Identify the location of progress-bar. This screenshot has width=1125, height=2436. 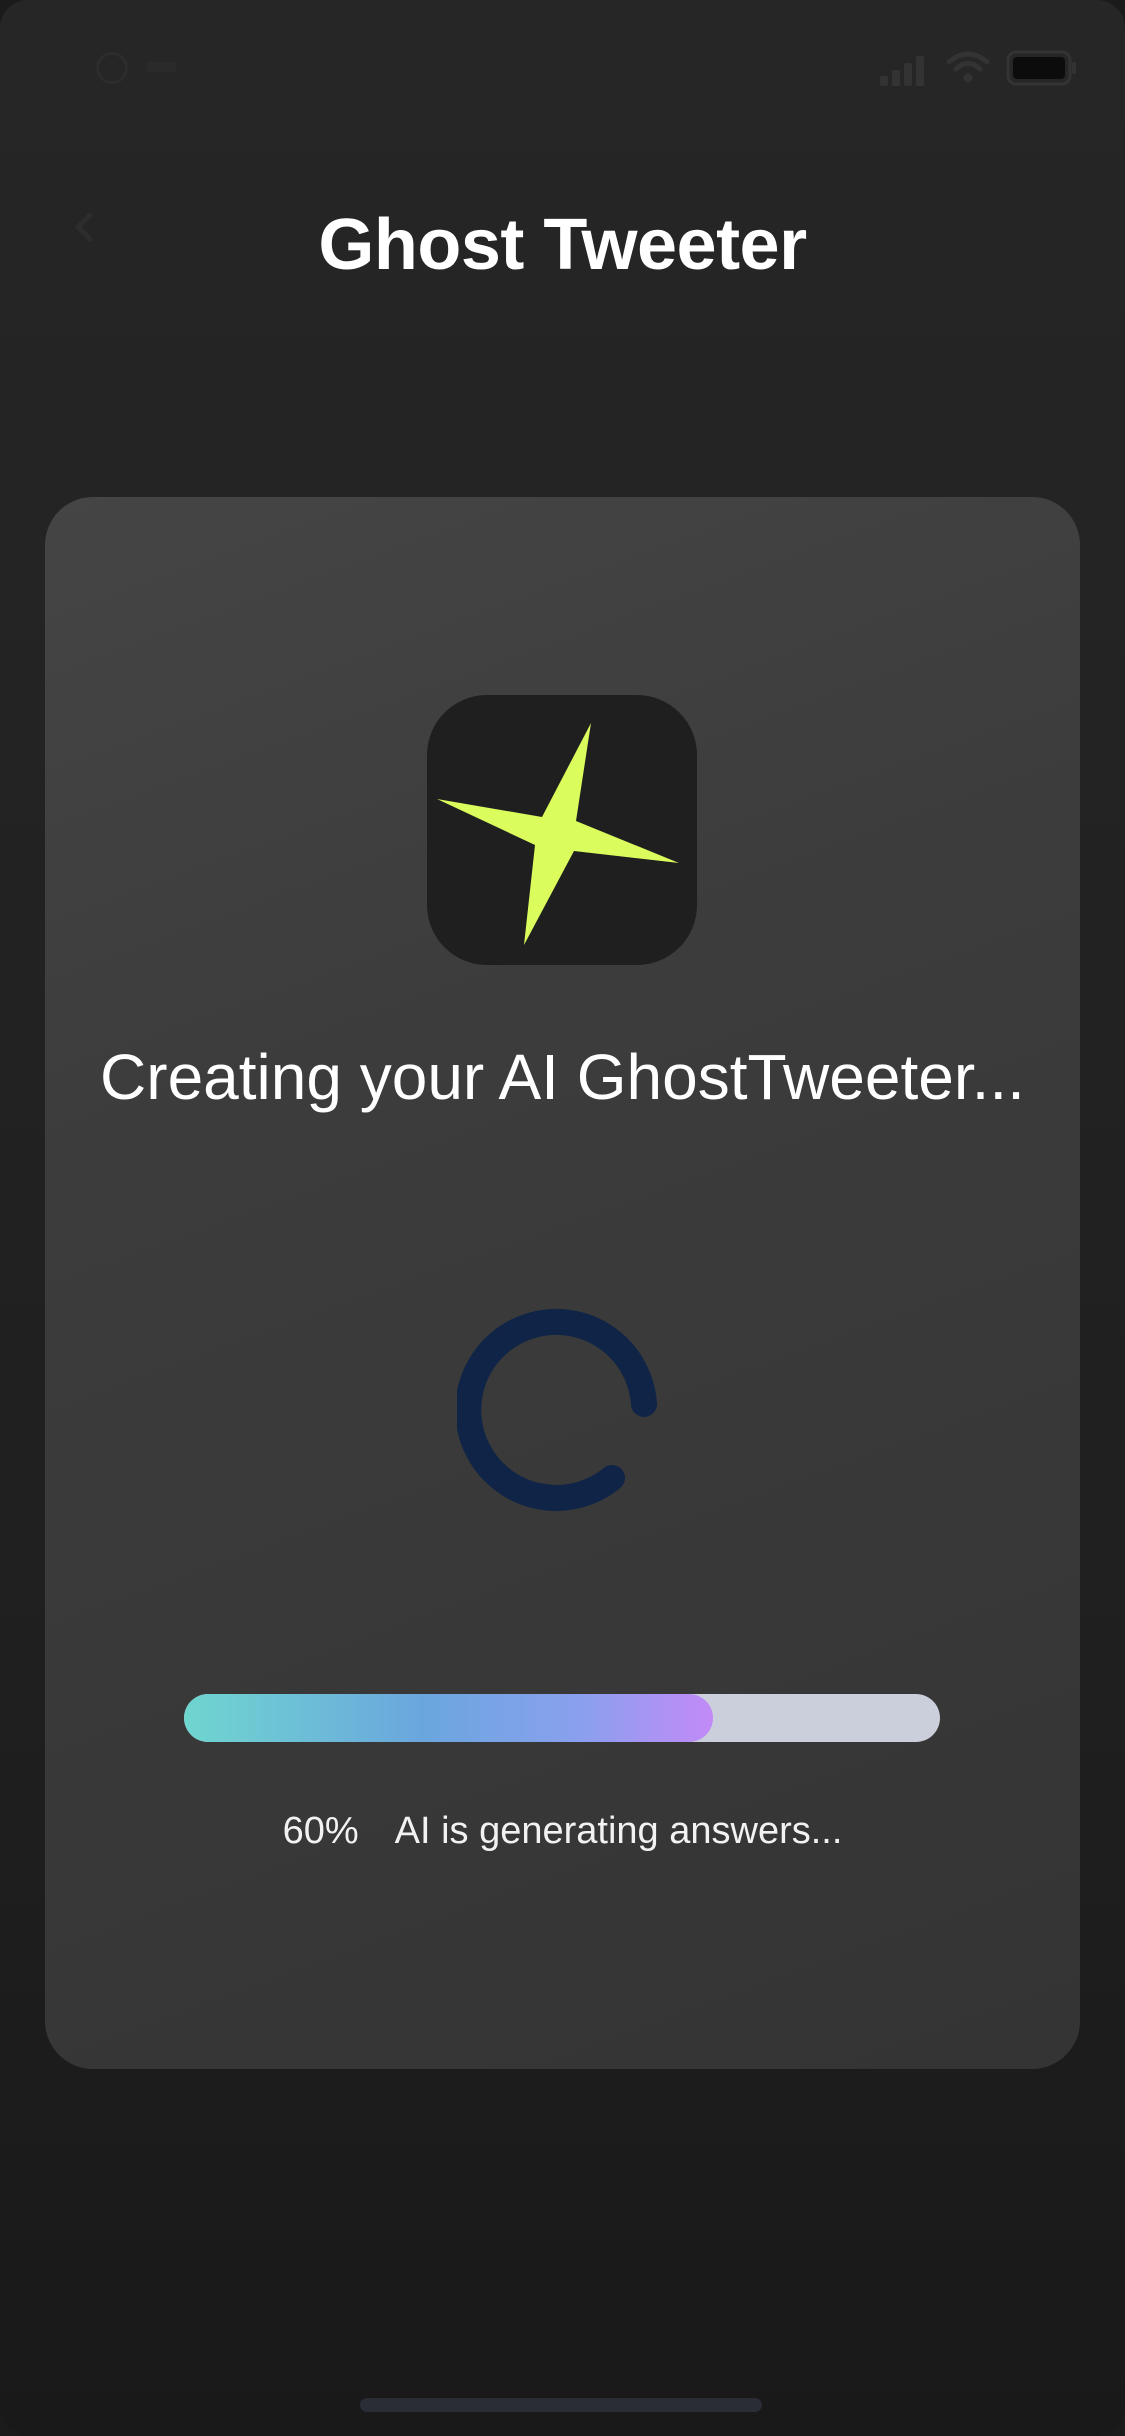
(562, 1718).